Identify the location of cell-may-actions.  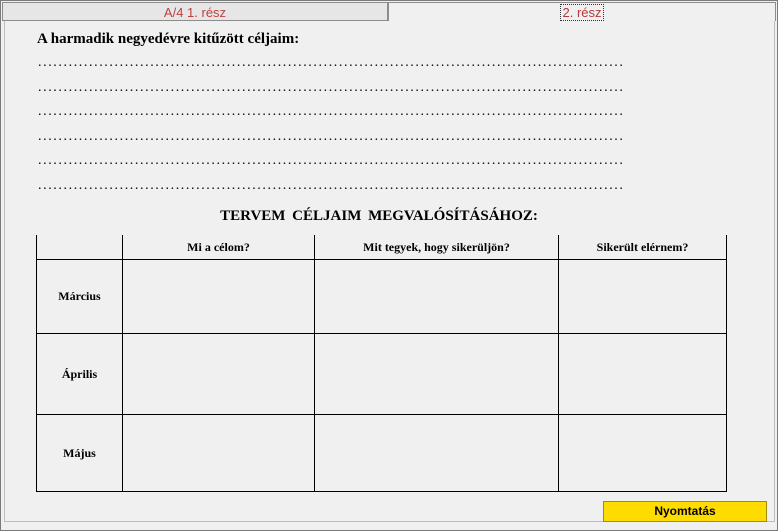
(436, 453).